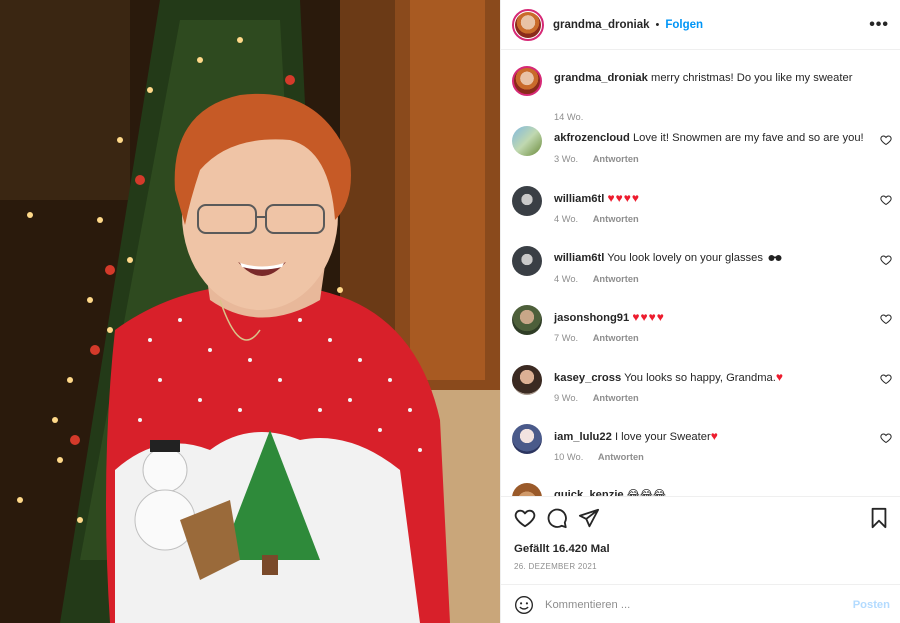 The height and width of the screenshot is (623, 900). Describe the element at coordinates (879, 25) in the screenshot. I see `more-options-icon: •••` at that location.